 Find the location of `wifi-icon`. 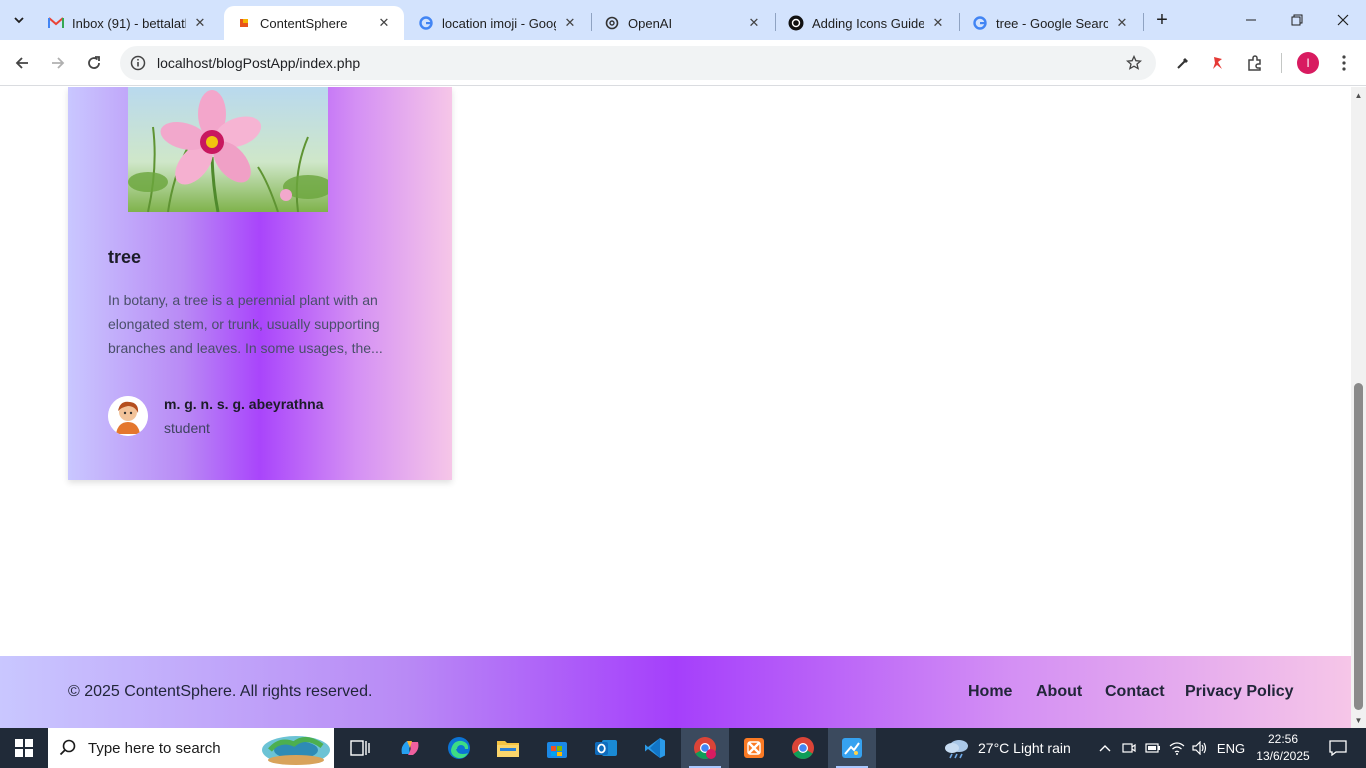

wifi-icon is located at coordinates (1177, 748).